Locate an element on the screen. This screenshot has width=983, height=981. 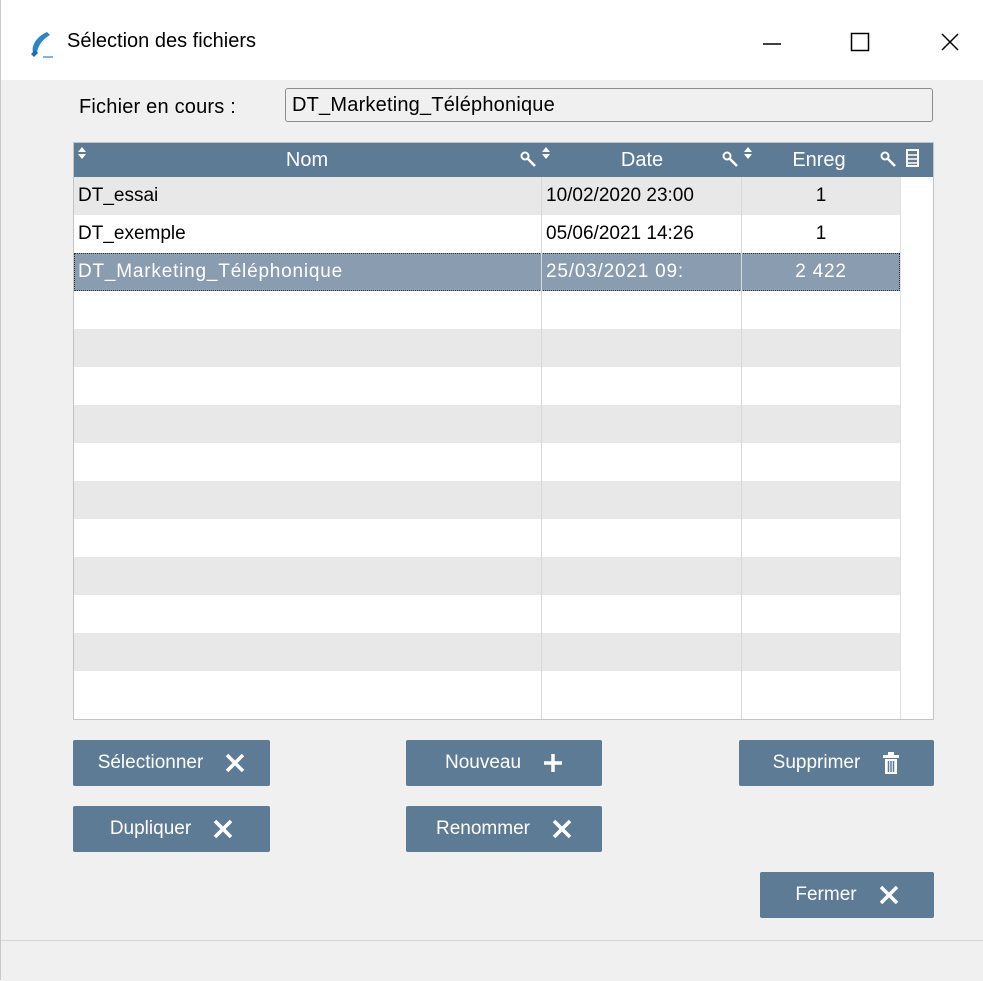
new-button: Nouveau is located at coordinates (504, 763).